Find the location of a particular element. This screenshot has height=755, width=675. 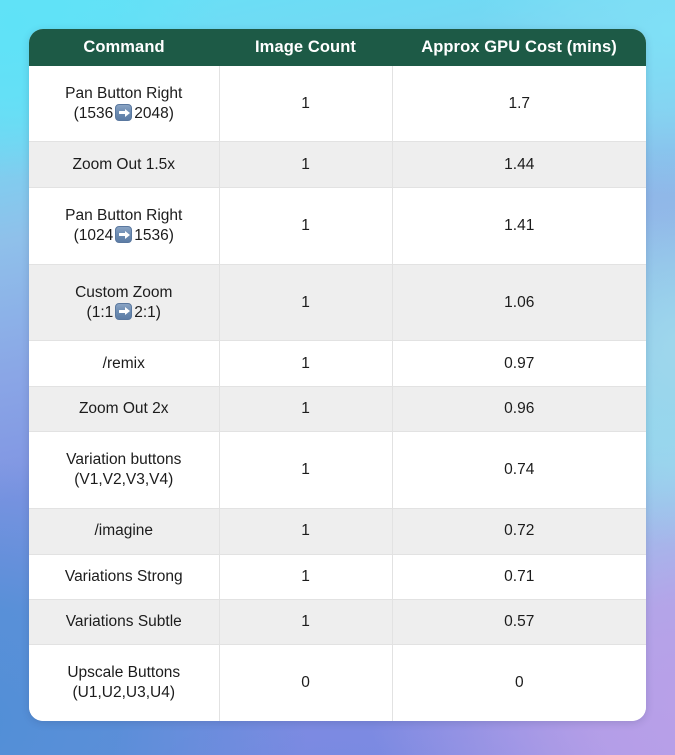

cell-command: Custom Zoom (1:1 2:1) is located at coordinates (124, 302).